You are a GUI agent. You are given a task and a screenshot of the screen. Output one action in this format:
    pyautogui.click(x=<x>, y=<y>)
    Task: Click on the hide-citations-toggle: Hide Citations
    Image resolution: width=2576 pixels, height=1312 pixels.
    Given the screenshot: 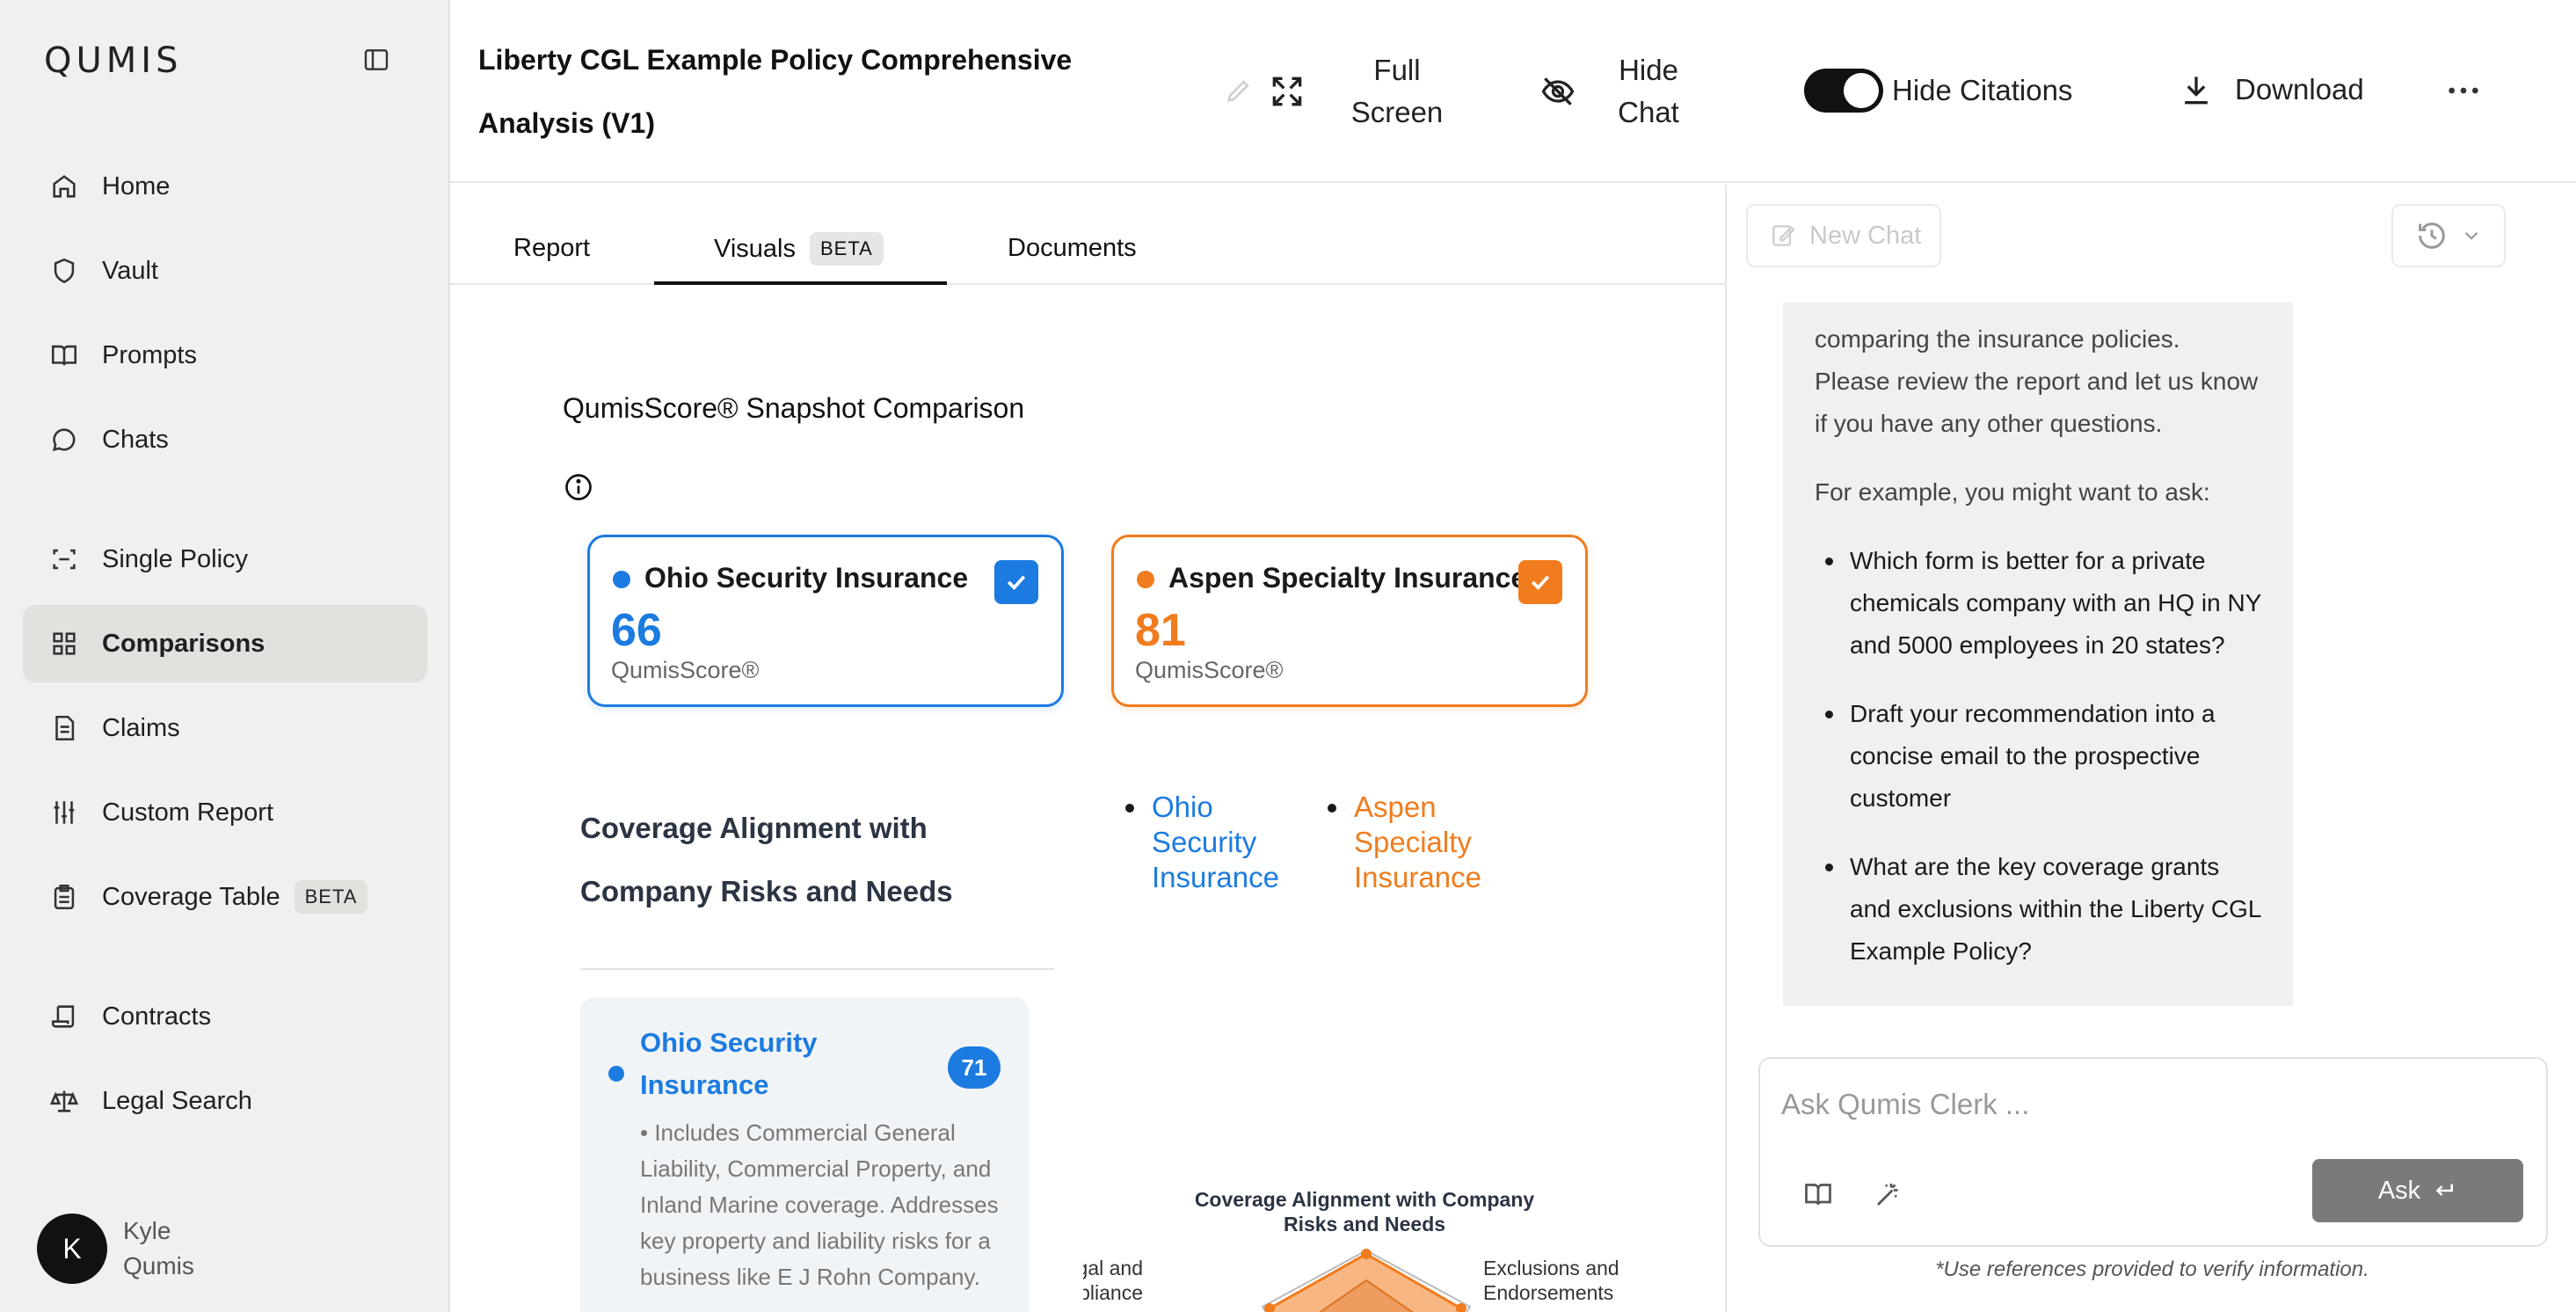 What is the action you would take?
    pyautogui.click(x=1938, y=91)
    